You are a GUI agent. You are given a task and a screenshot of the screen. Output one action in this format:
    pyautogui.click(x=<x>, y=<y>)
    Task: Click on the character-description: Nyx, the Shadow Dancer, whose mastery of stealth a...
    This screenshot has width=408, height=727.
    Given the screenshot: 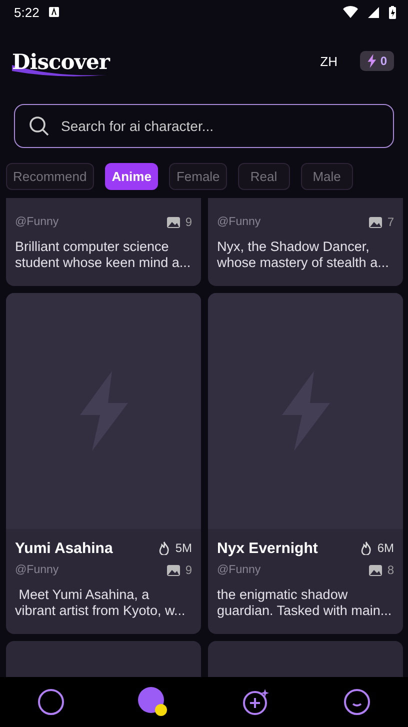 What is the action you would take?
    pyautogui.click(x=303, y=255)
    